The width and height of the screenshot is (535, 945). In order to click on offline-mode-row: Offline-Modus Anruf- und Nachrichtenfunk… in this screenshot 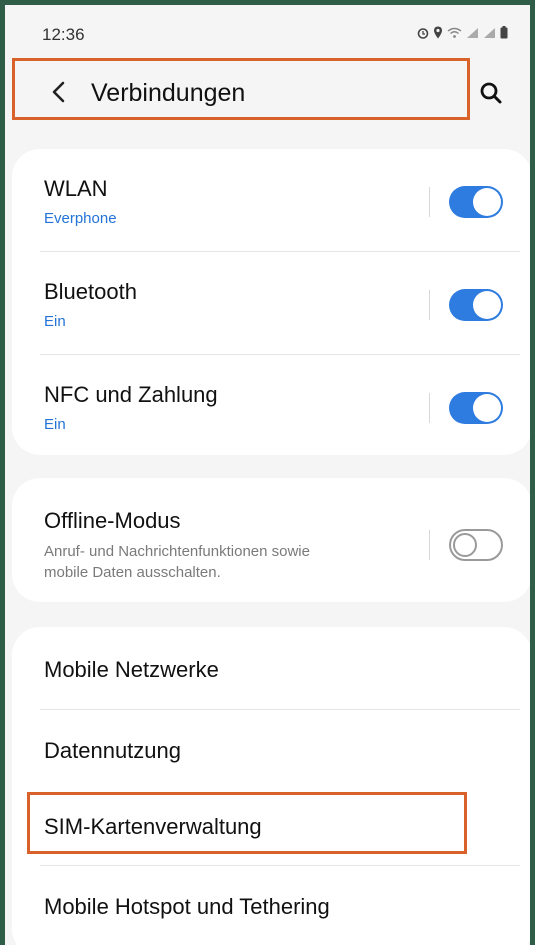, I will do `click(271, 540)`.